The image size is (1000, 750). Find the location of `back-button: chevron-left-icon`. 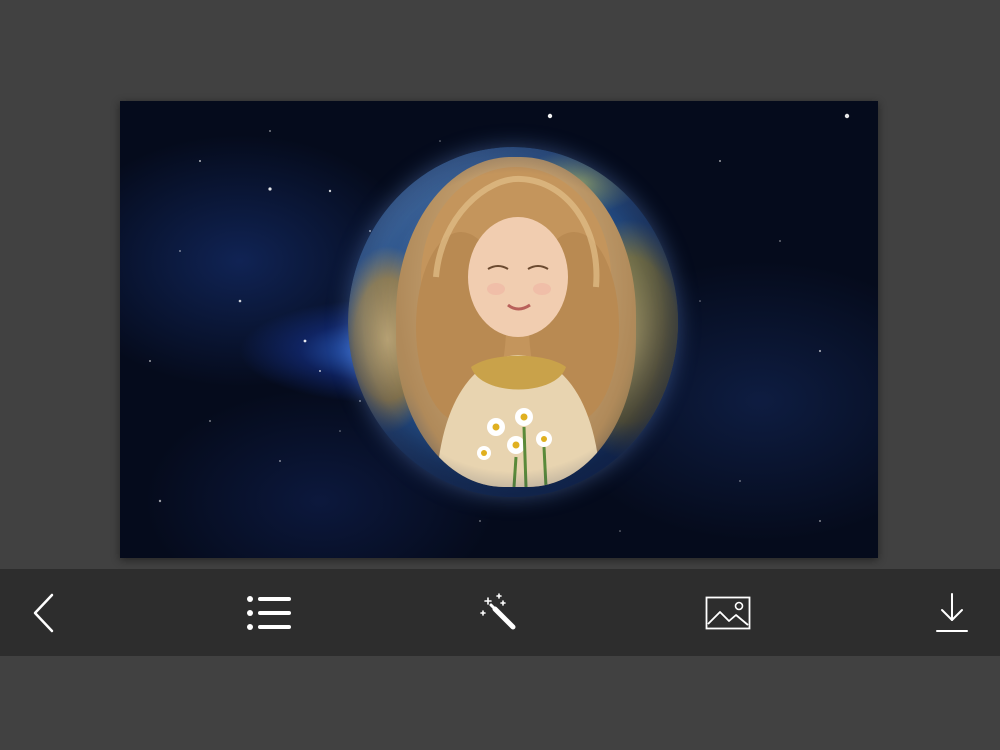

back-button: chevron-left-icon is located at coordinates (44, 612).